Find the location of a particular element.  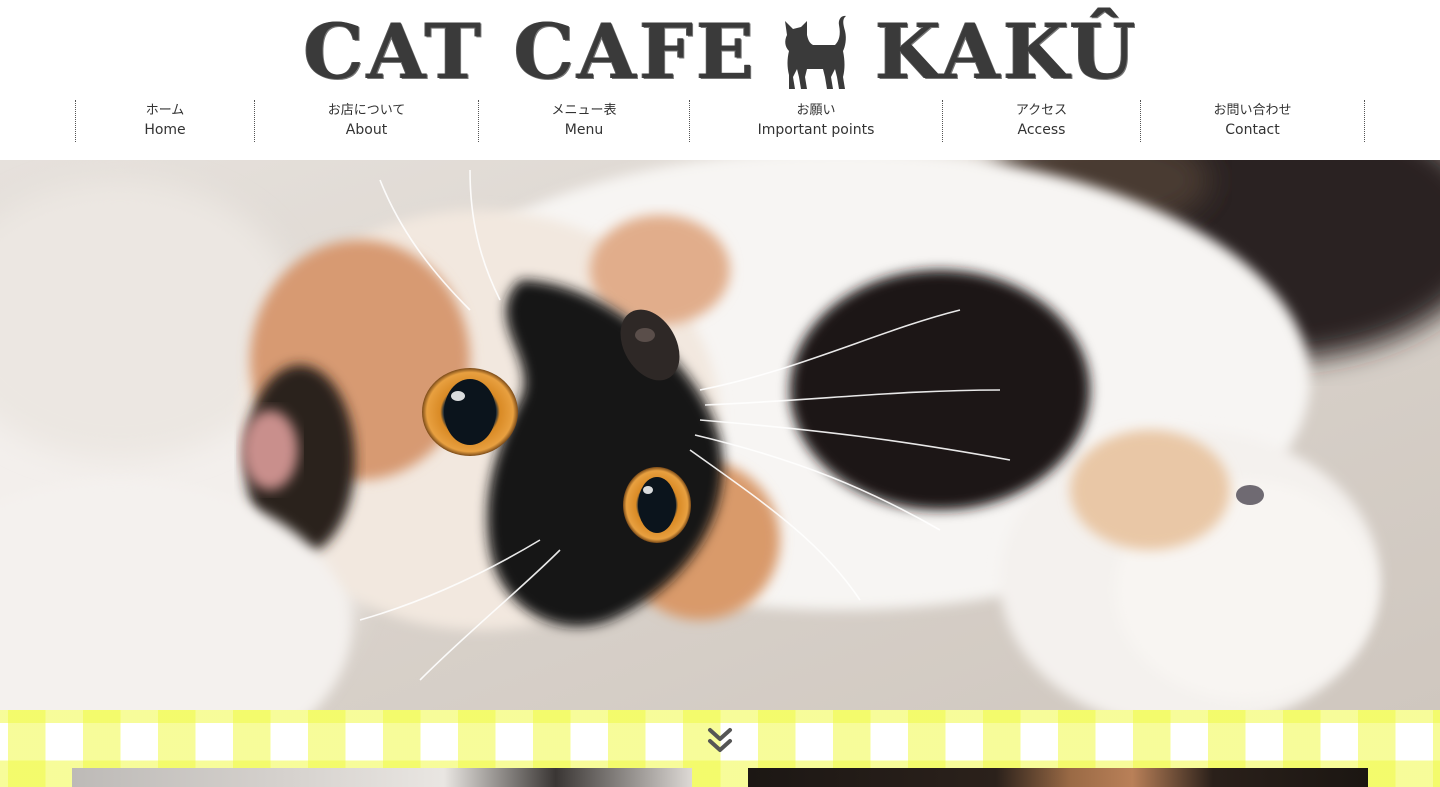

nav-item-en-label: About is located at coordinates (366, 130).